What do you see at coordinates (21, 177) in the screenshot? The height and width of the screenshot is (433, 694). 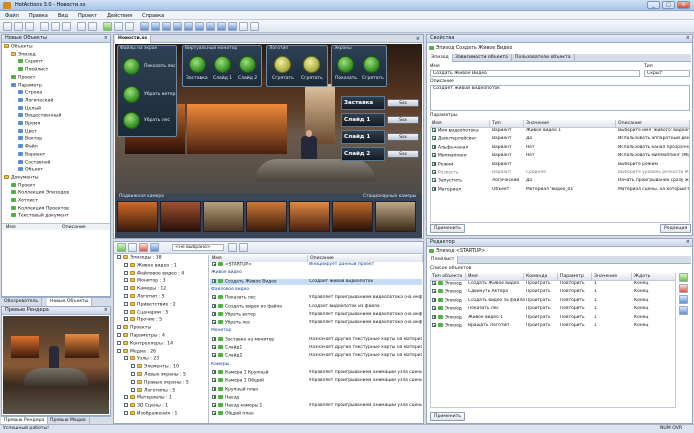 I see `tree-item: Документы` at bounding box center [21, 177].